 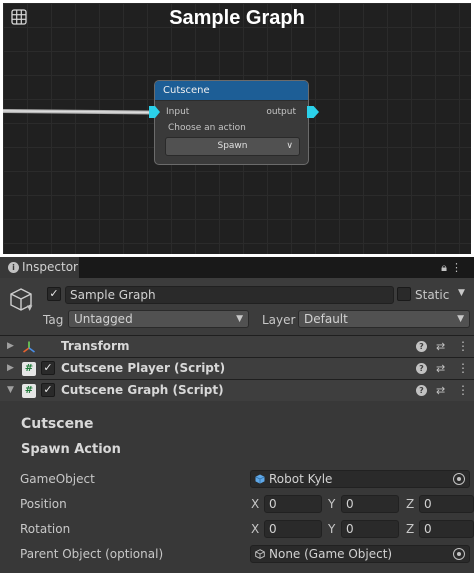 I want to click on rotation-x-label: X, so click(x=255, y=529).